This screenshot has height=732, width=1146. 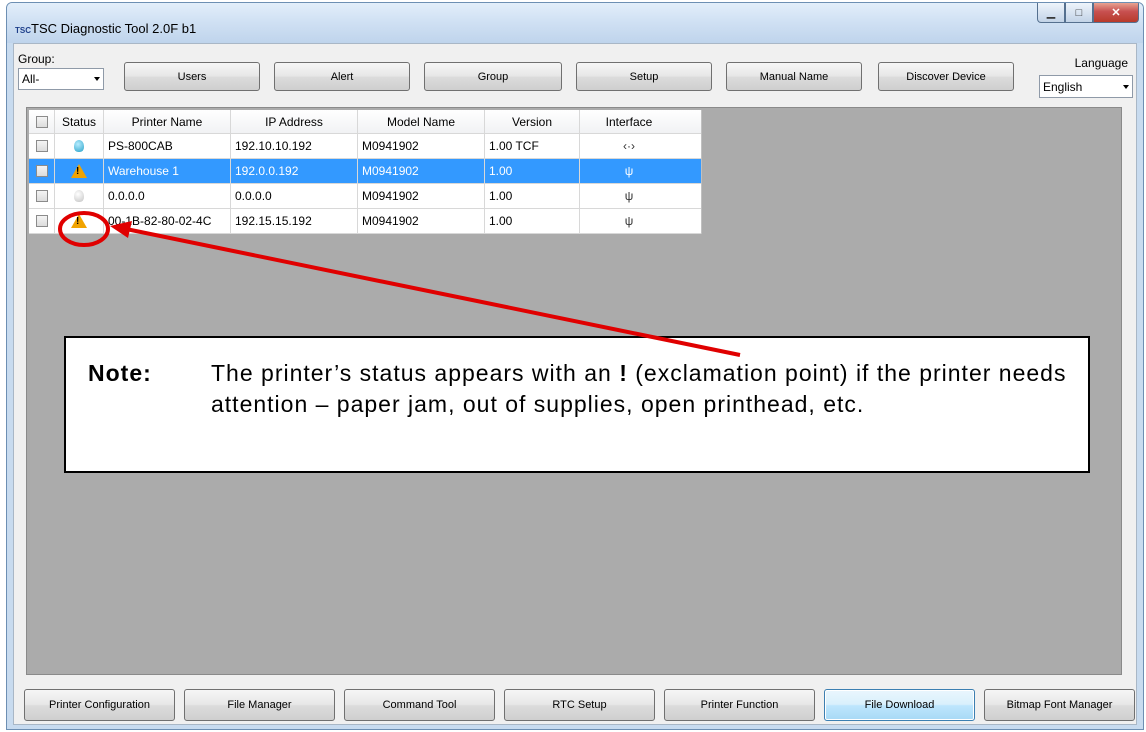 I want to click on table-row: 0.0.0.0 0.0.0.0 M0941902 1.00 ψ, so click(x=365, y=196).